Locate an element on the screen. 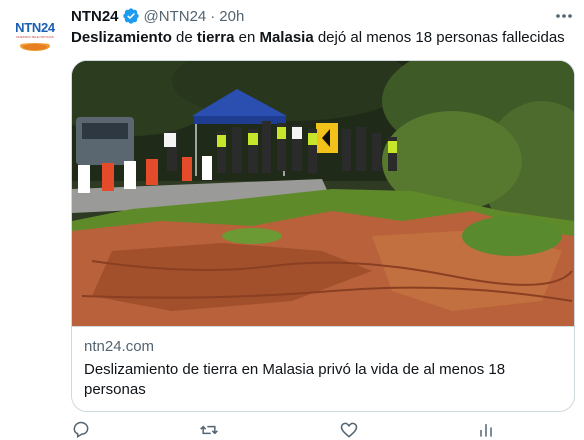 The image size is (584, 440). tweet-text-segment: en is located at coordinates (247, 37).